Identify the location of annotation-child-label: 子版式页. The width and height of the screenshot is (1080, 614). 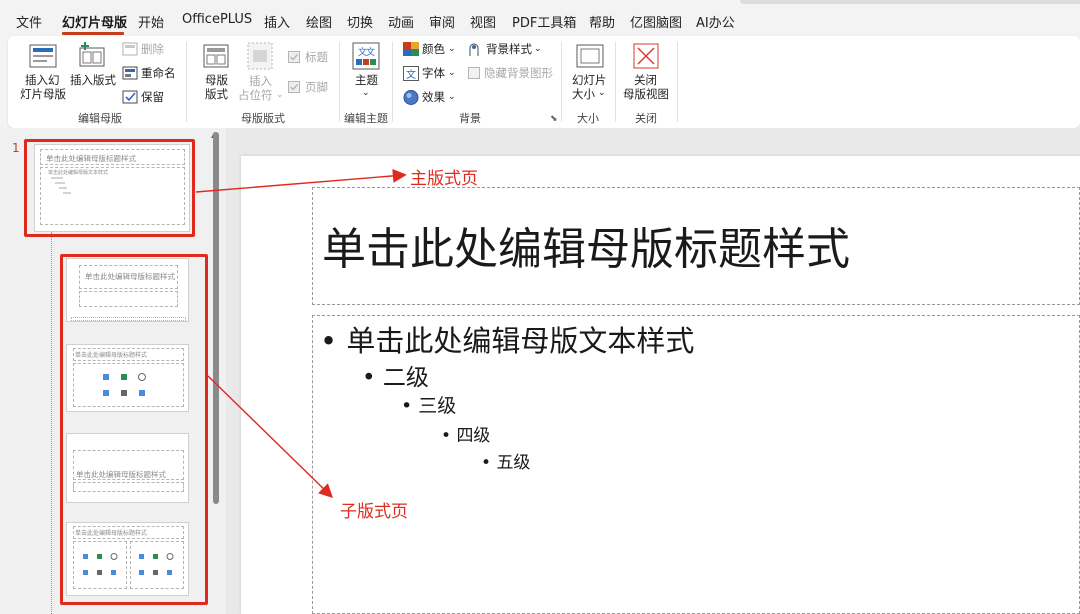
(374, 512).